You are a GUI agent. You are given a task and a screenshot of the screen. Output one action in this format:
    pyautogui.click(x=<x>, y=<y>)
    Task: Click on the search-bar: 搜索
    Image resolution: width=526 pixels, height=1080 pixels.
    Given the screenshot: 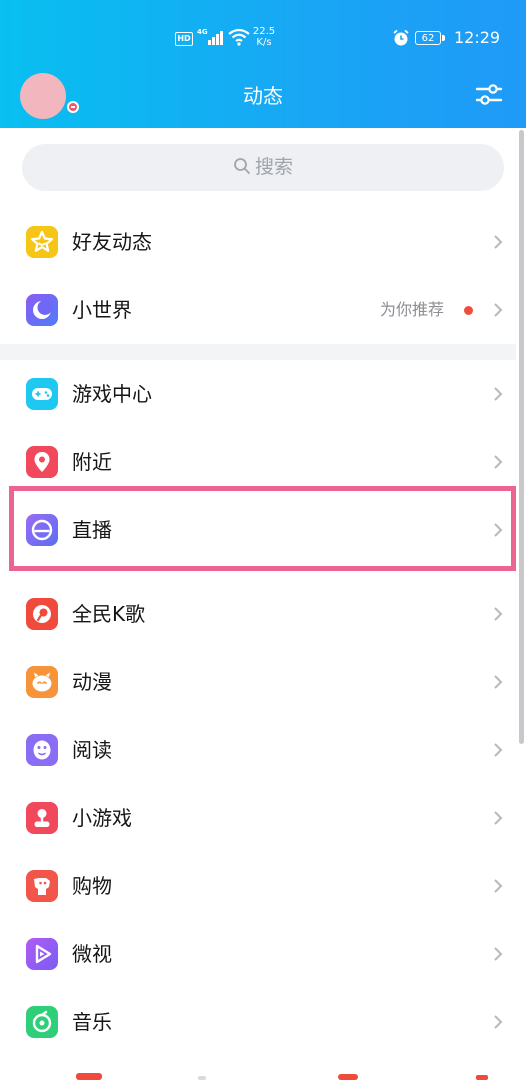 What is the action you would take?
    pyautogui.click(x=263, y=167)
    